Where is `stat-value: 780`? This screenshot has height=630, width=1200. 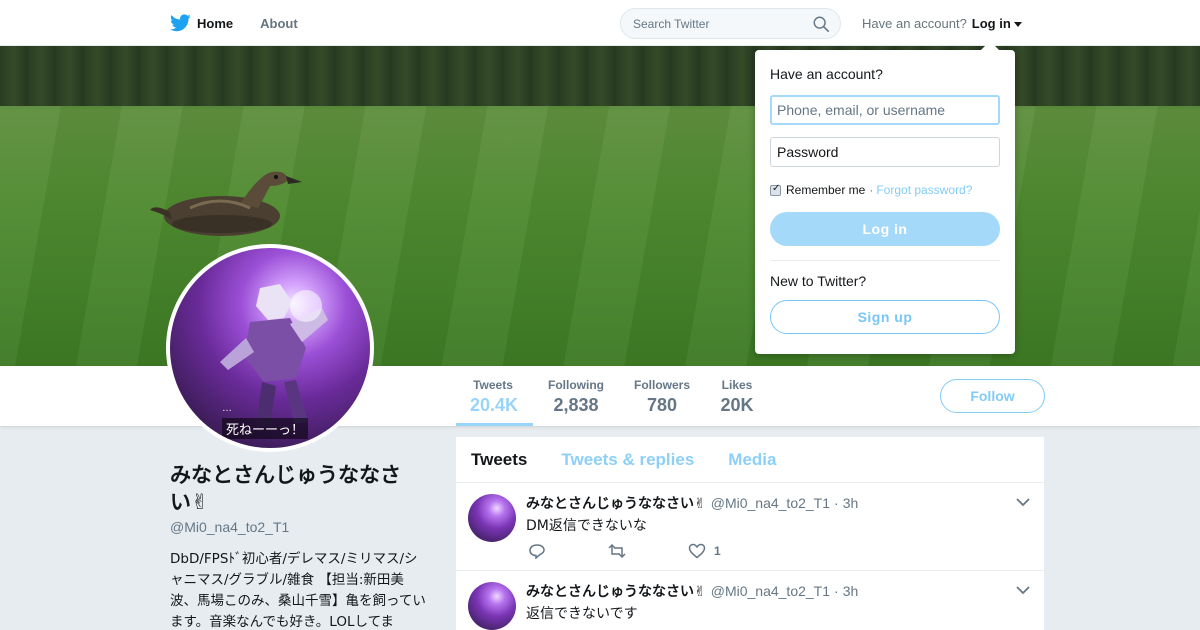 stat-value: 780 is located at coordinates (662, 405).